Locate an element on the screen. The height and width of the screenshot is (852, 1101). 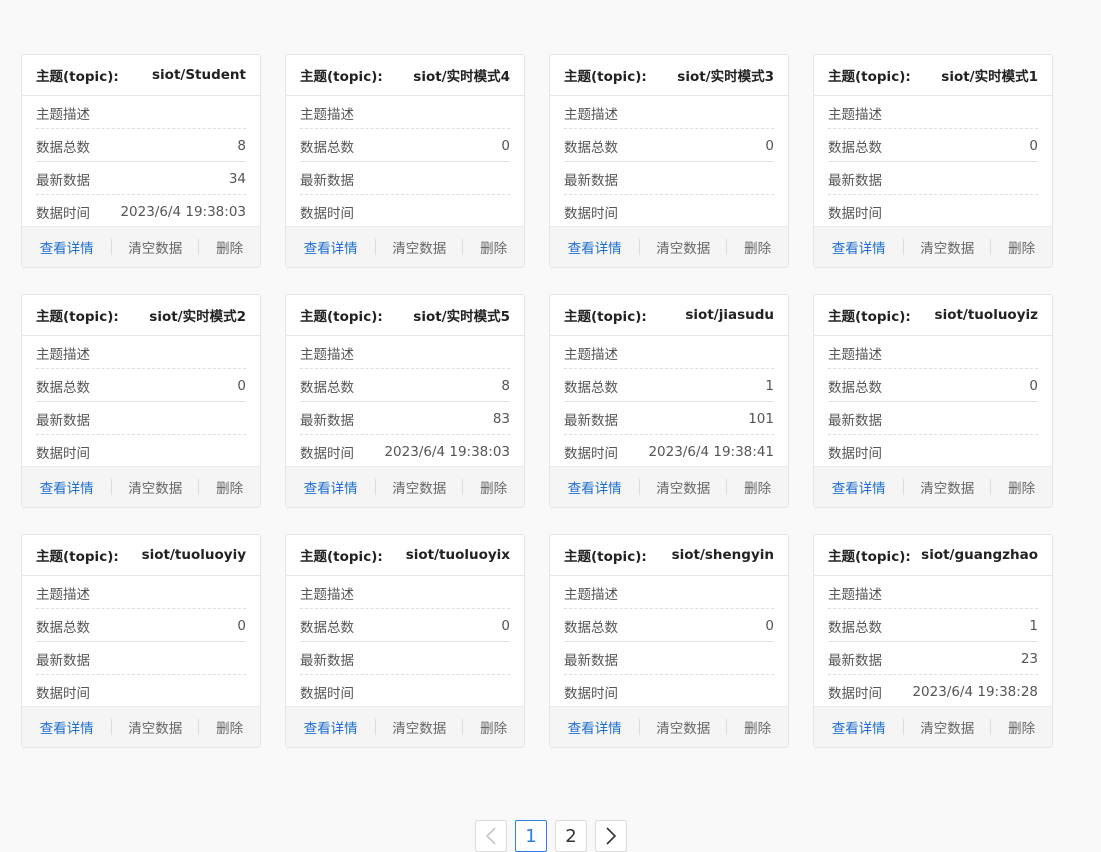
topic-name: siot/实时模式3 is located at coordinates (725, 77).